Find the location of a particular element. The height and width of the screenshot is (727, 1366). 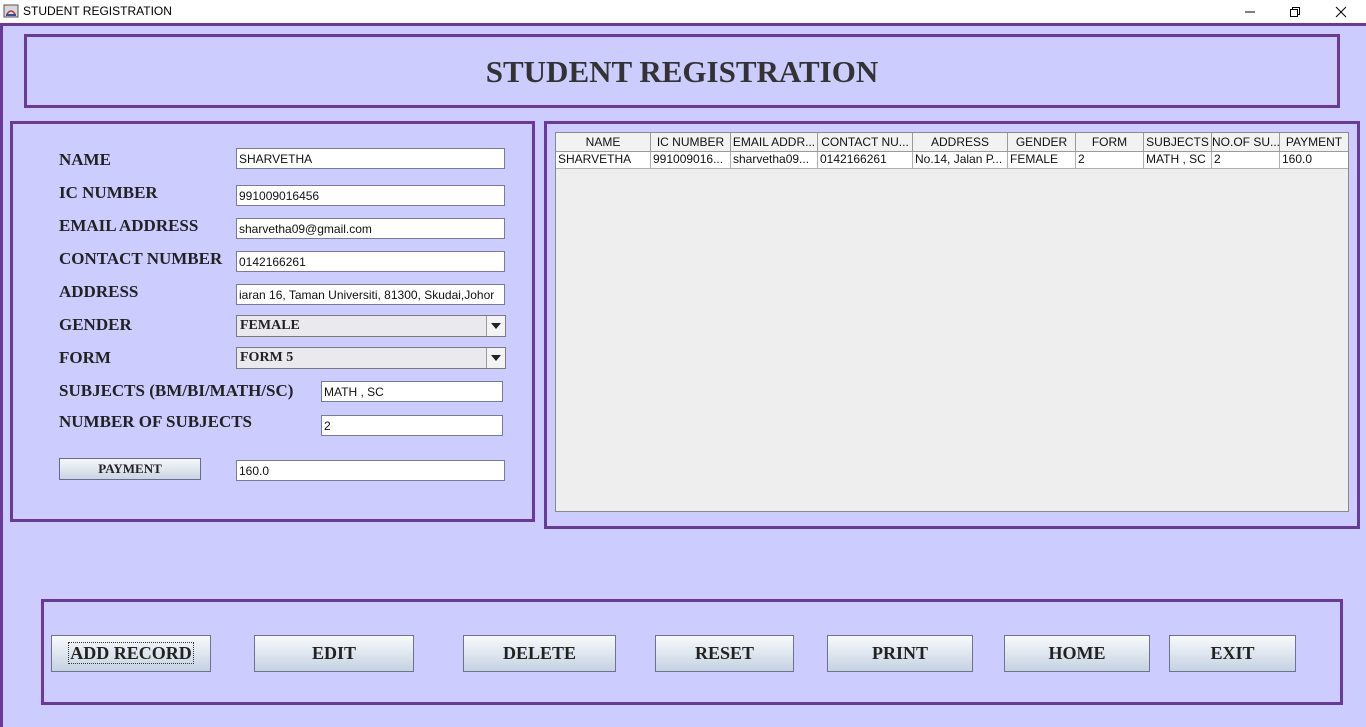

window-title: STUDENT REGISTRATION is located at coordinates (97, 11).